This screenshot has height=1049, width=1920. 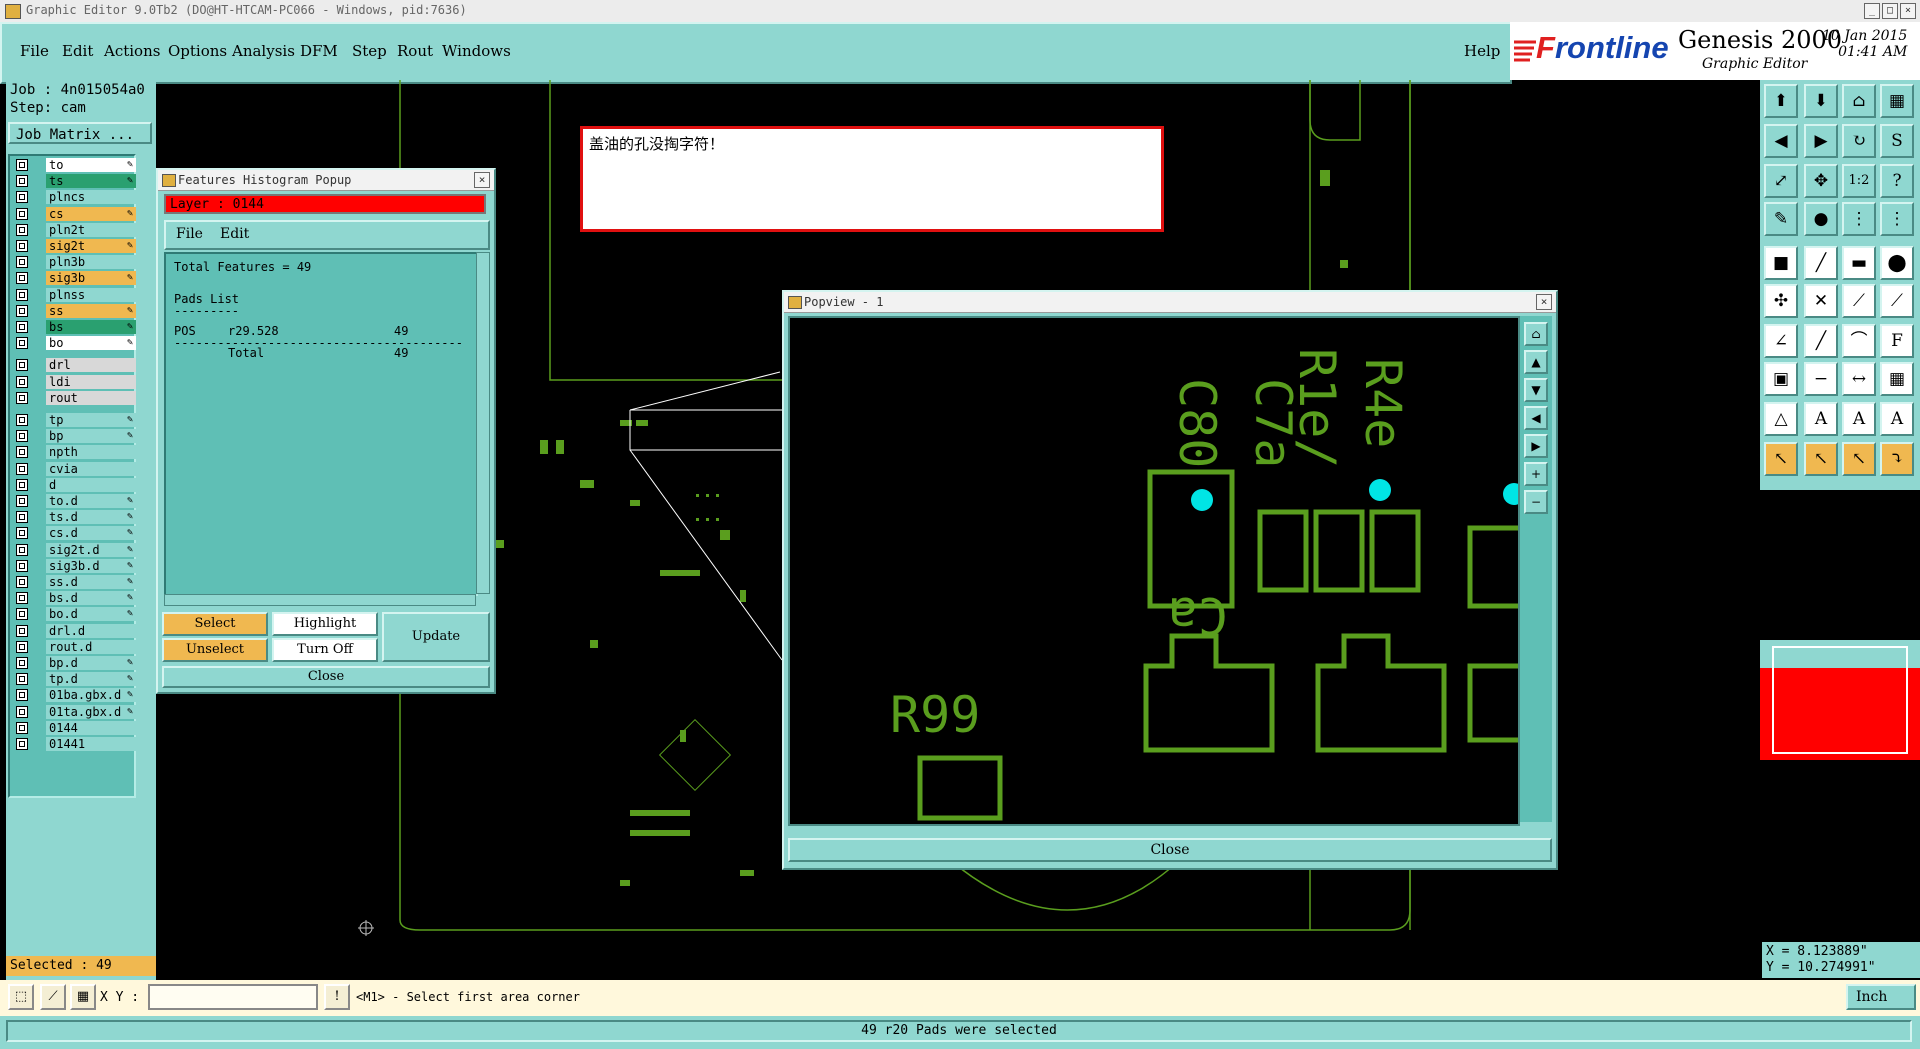 What do you see at coordinates (1859, 263) in the screenshot?
I see `add-text-icon: ▬` at bounding box center [1859, 263].